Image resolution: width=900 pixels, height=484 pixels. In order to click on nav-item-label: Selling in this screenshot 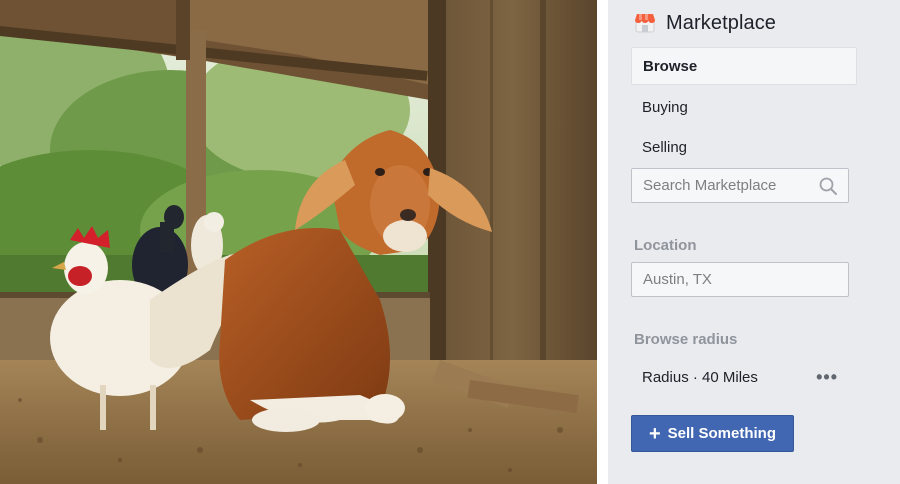, I will do `click(665, 147)`.